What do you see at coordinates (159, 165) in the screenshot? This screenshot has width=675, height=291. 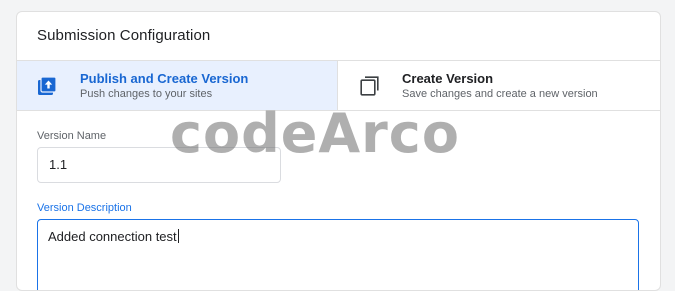 I see `version-name-input: 1.1` at bounding box center [159, 165].